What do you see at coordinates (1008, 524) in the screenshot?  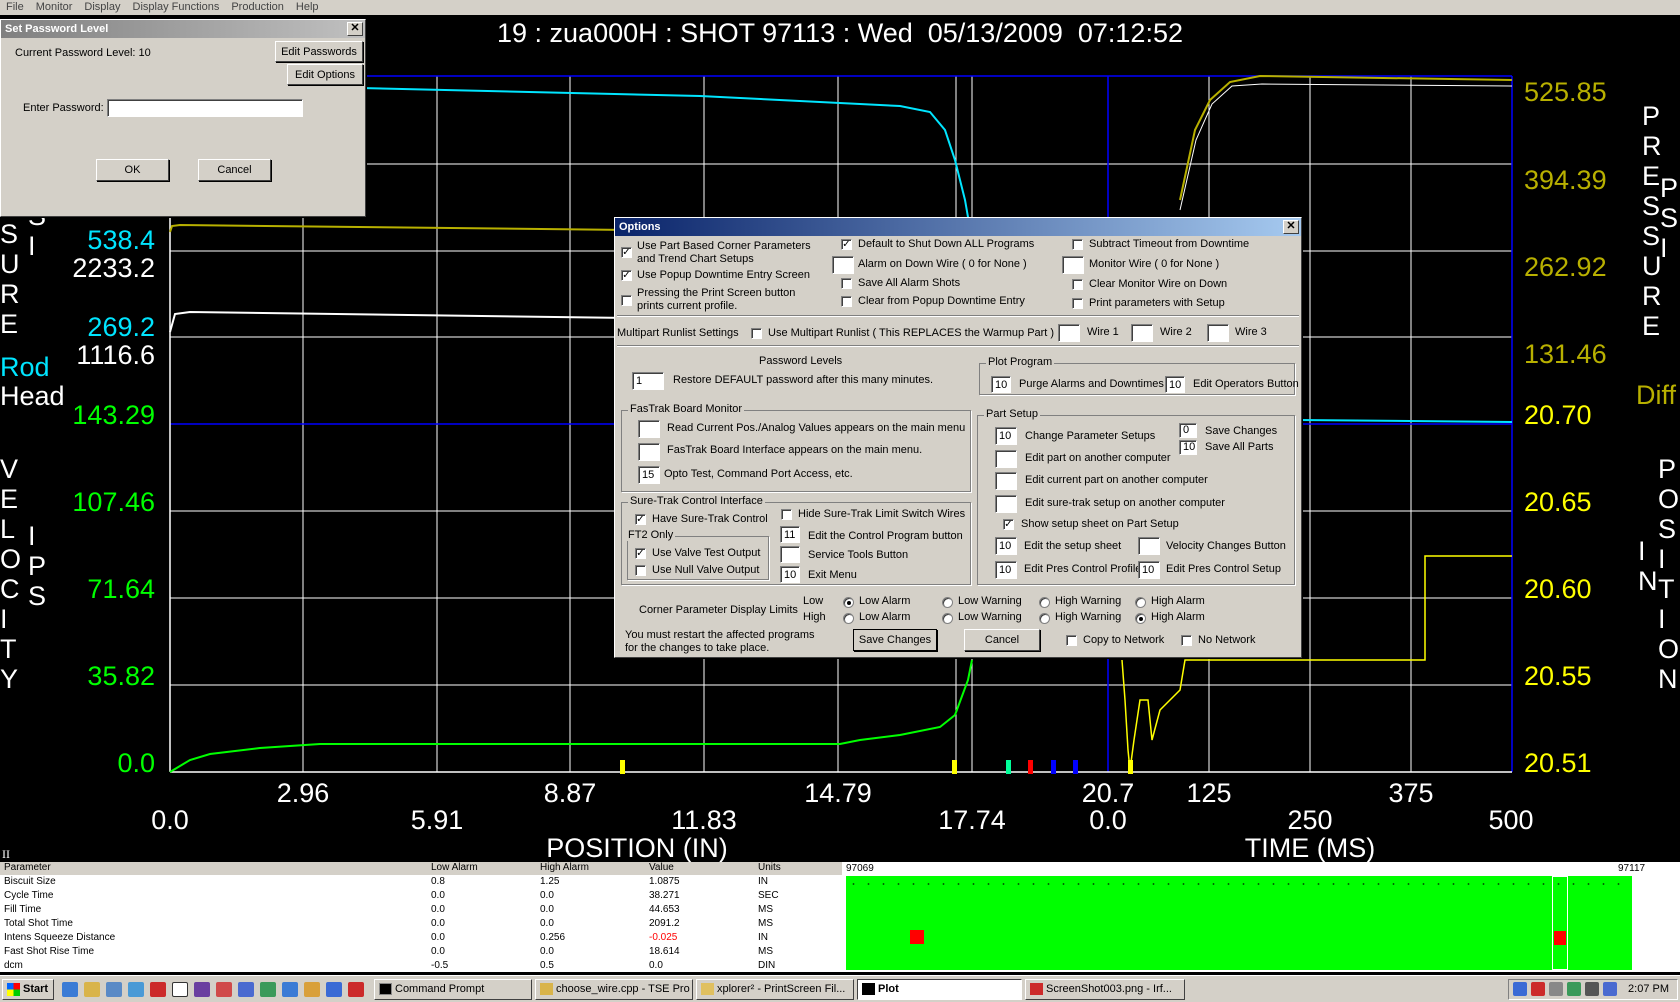 I see `show-setup-checkbox: ✓` at bounding box center [1008, 524].